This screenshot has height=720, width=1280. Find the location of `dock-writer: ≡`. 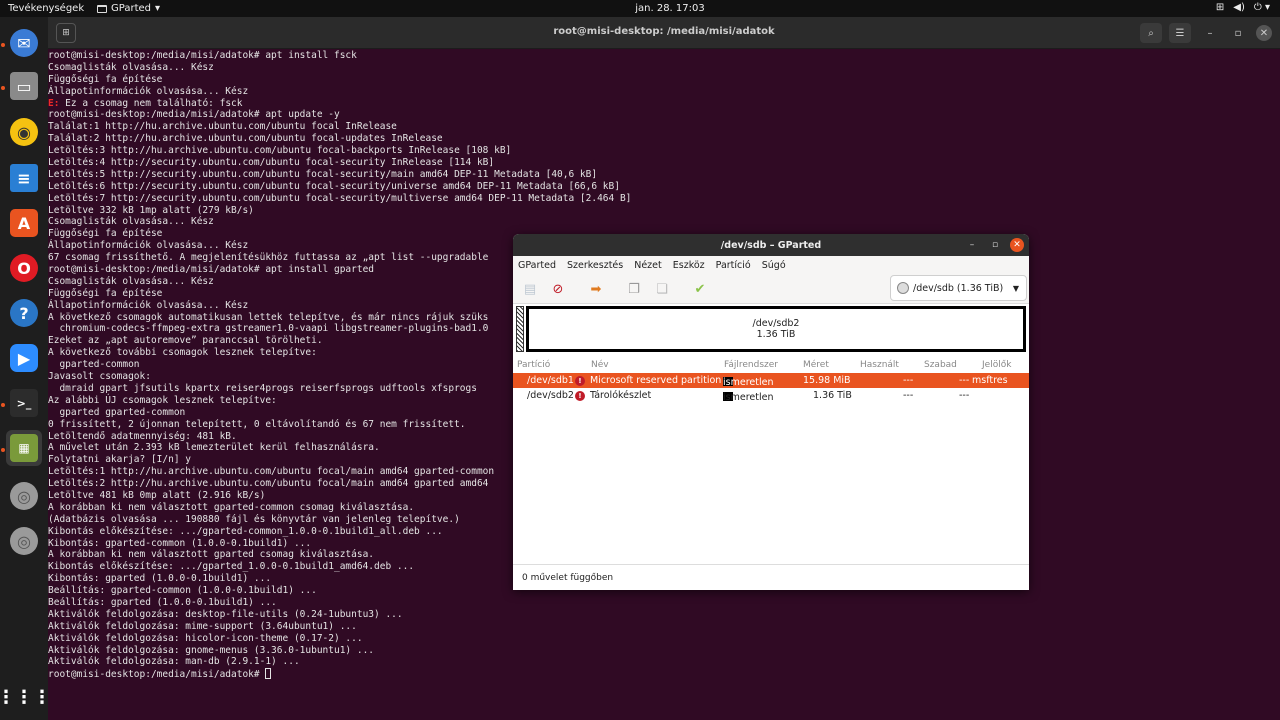

dock-writer: ≡ is located at coordinates (24, 178).